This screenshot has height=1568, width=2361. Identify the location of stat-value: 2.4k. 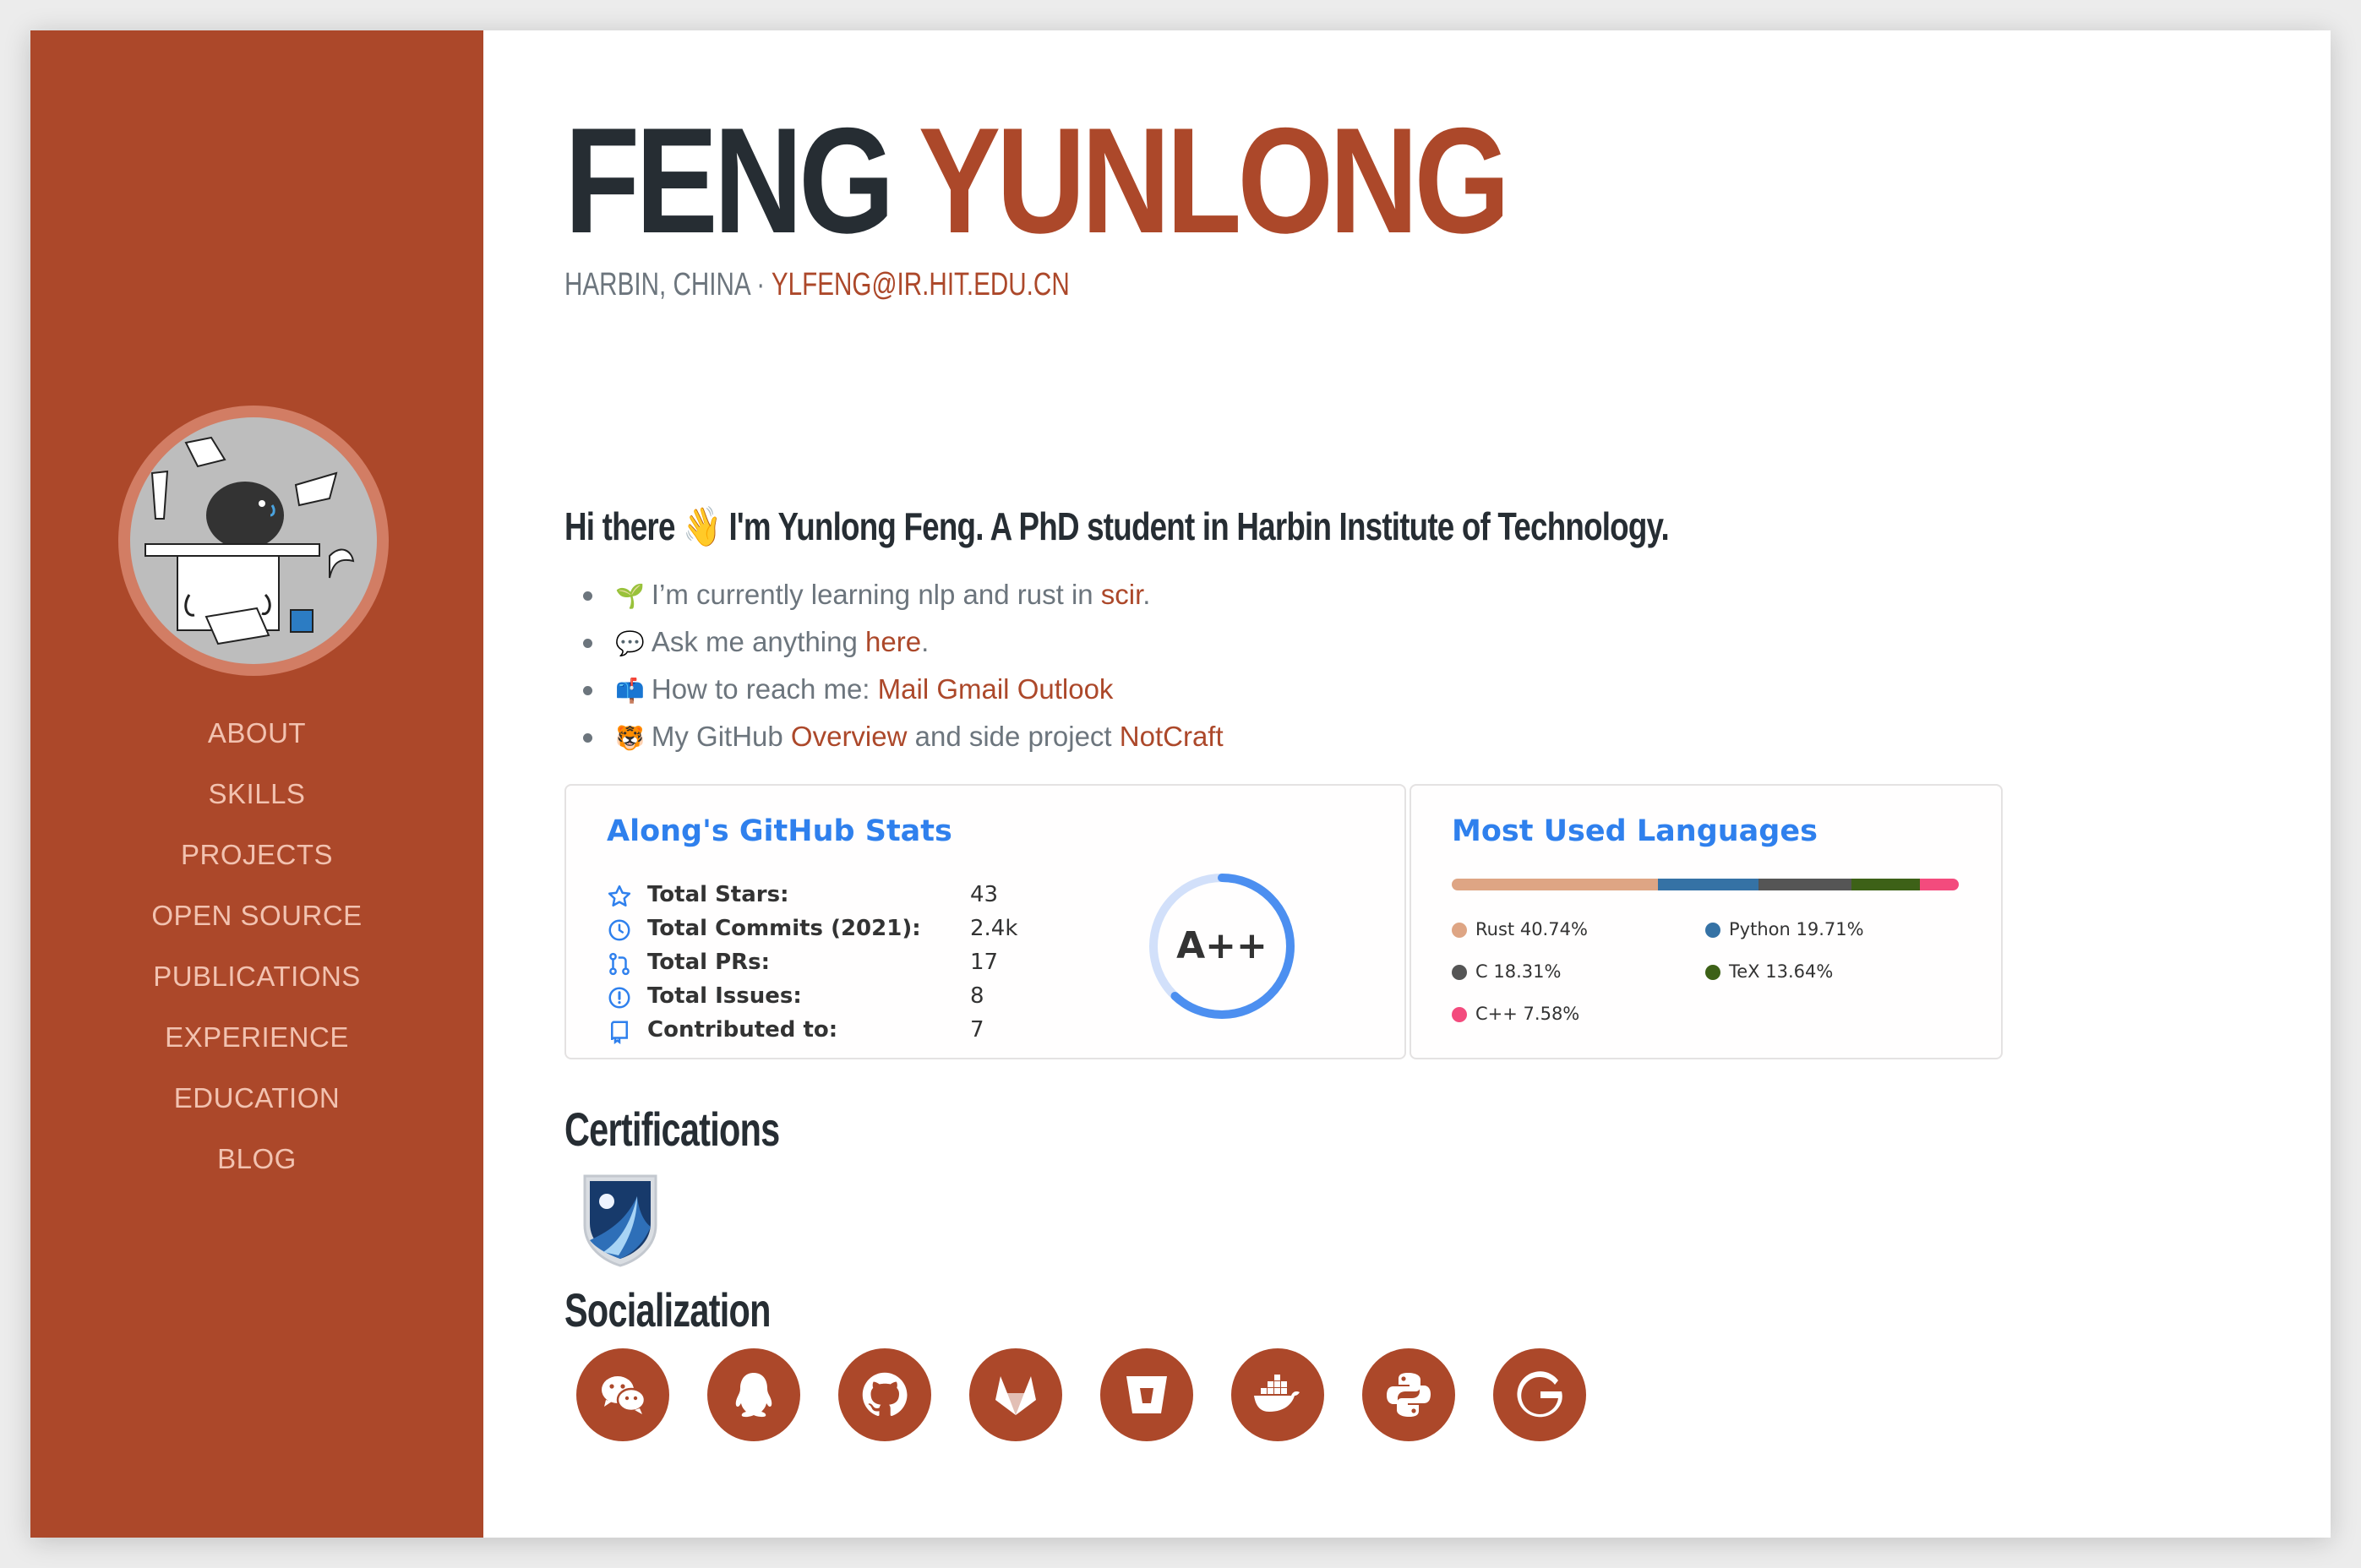
(994, 928).